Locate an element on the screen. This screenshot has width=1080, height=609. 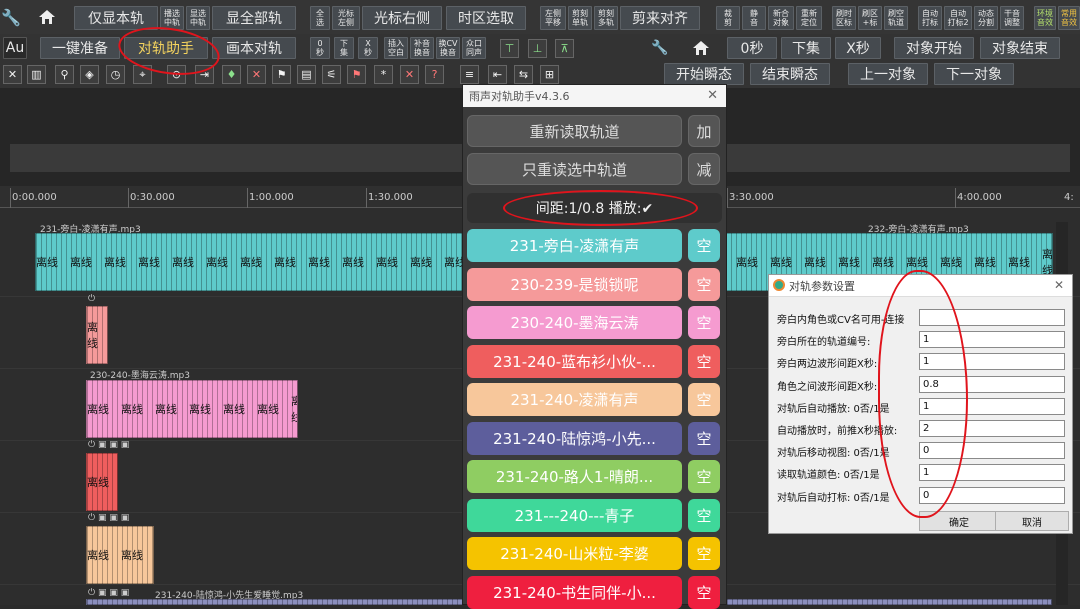
mute-button: 静音 is located at coordinates (754, 18).